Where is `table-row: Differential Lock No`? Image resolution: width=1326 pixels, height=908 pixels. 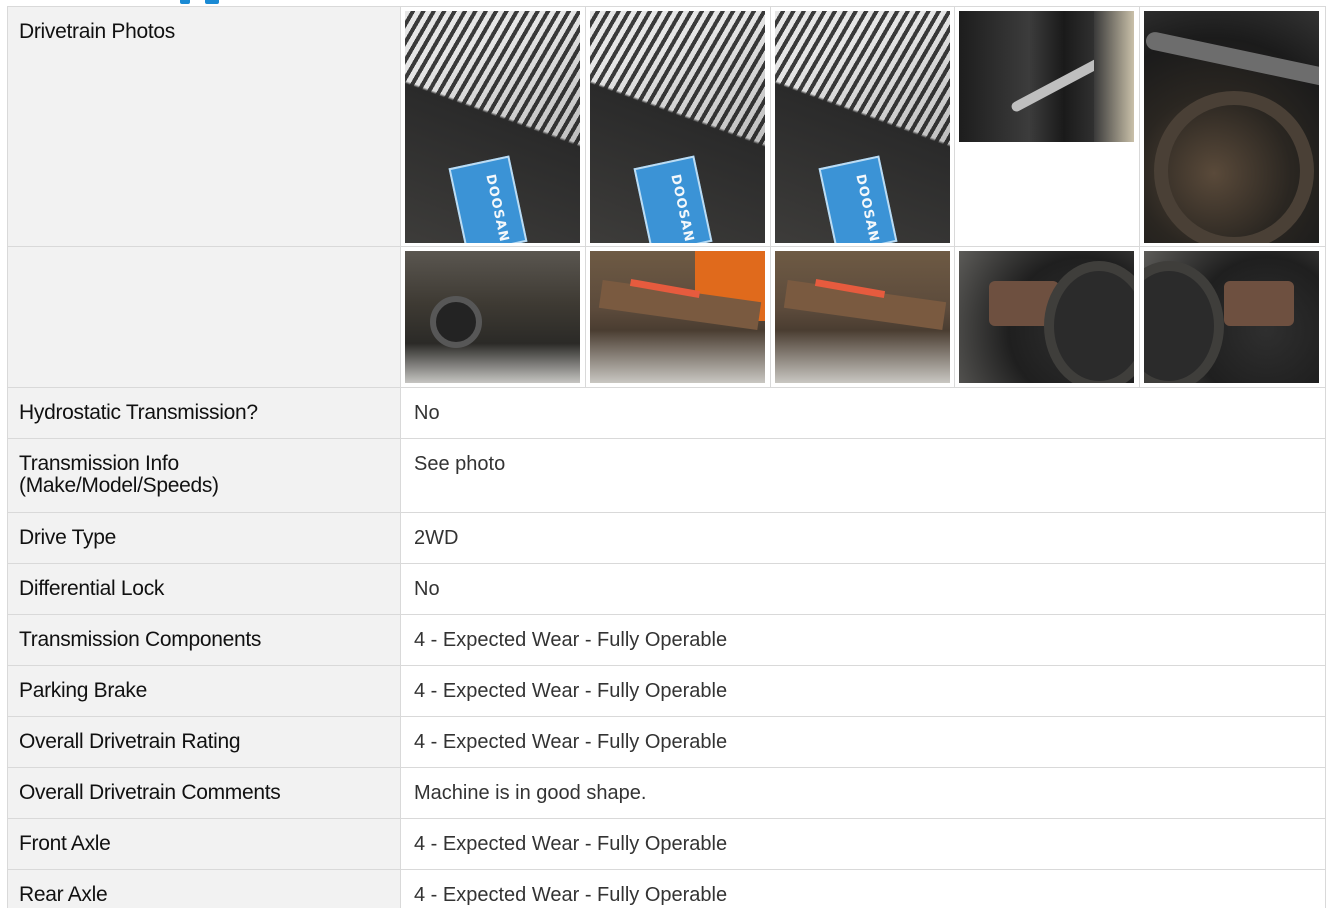
table-row: Differential Lock No is located at coordinates (666, 589).